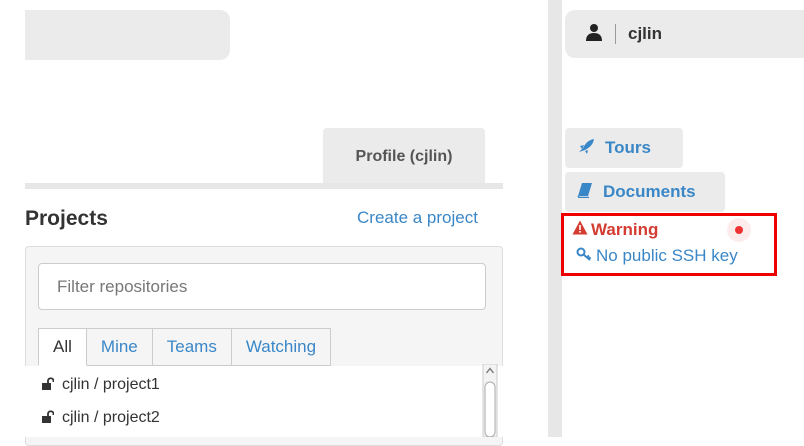  What do you see at coordinates (580, 230) in the screenshot?
I see `warning-icon` at bounding box center [580, 230].